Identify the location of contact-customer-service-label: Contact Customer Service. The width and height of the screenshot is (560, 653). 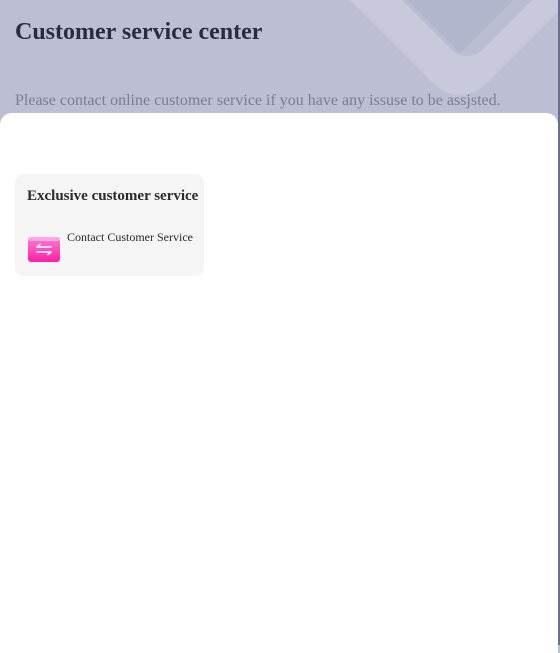
(130, 237).